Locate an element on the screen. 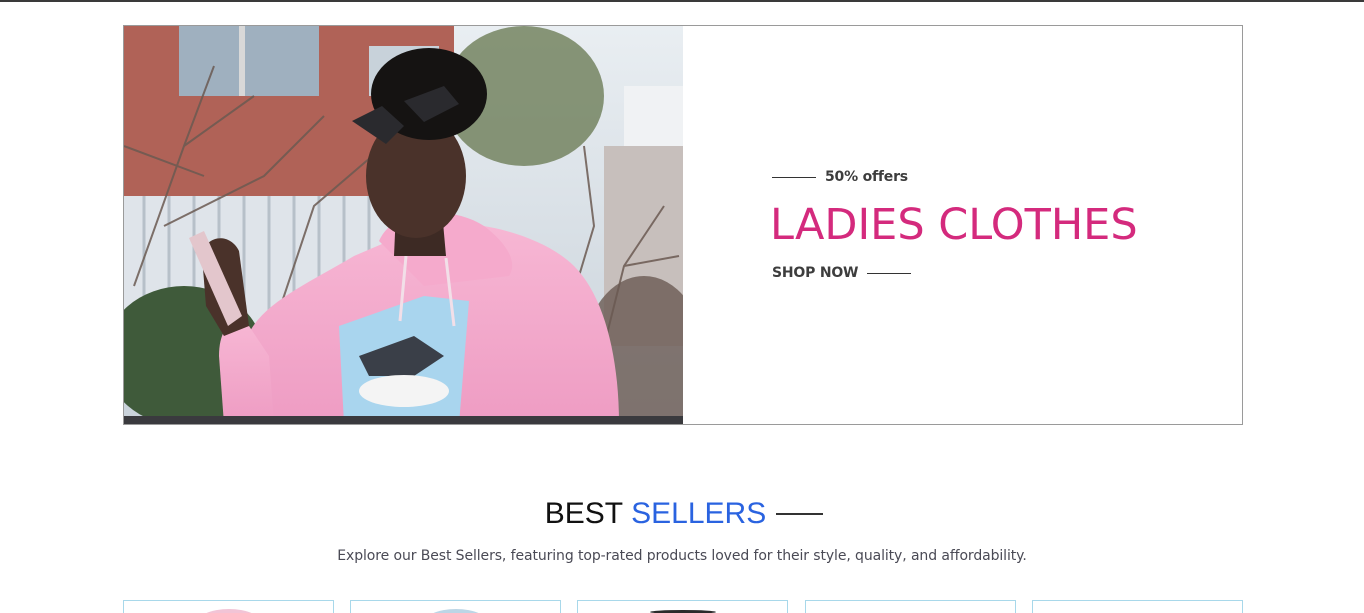  shop-line-decoration is located at coordinates (889, 273).